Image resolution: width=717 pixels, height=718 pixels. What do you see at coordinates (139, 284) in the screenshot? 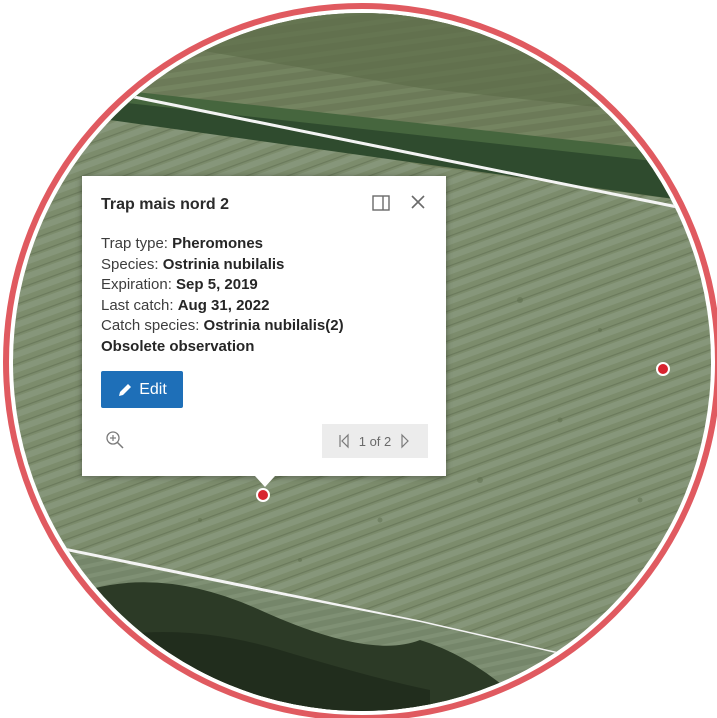
I see `attribute-label: Expiration:` at bounding box center [139, 284].